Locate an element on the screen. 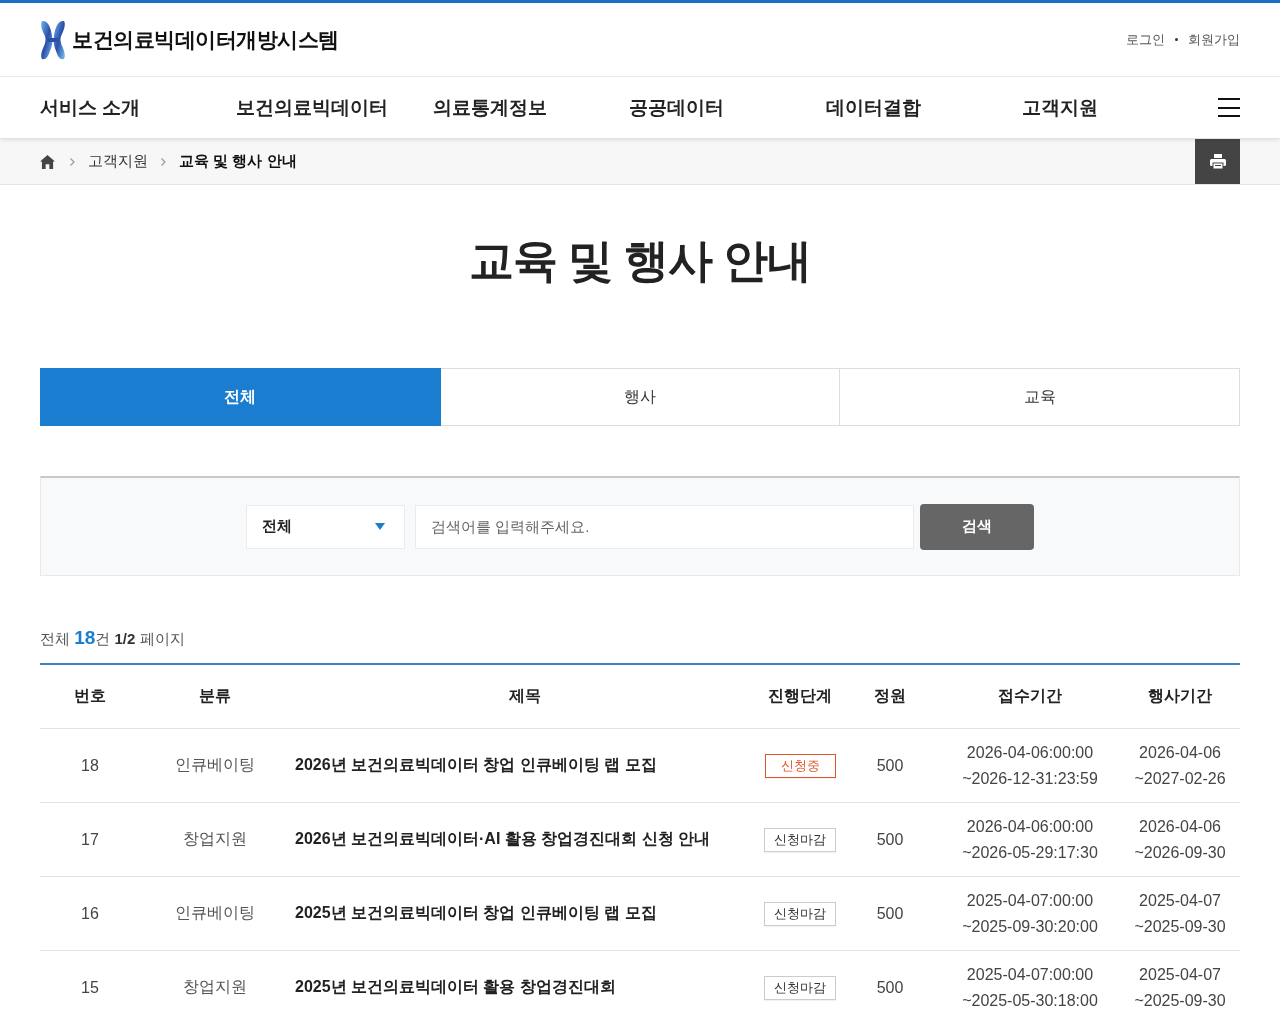 Image resolution: width=1280 pixels, height=1024 pixels. event-title-link: 2026년 보건의료빅데이터·AI 활용 창업경진대회 신청 안내 is located at coordinates (503, 838).